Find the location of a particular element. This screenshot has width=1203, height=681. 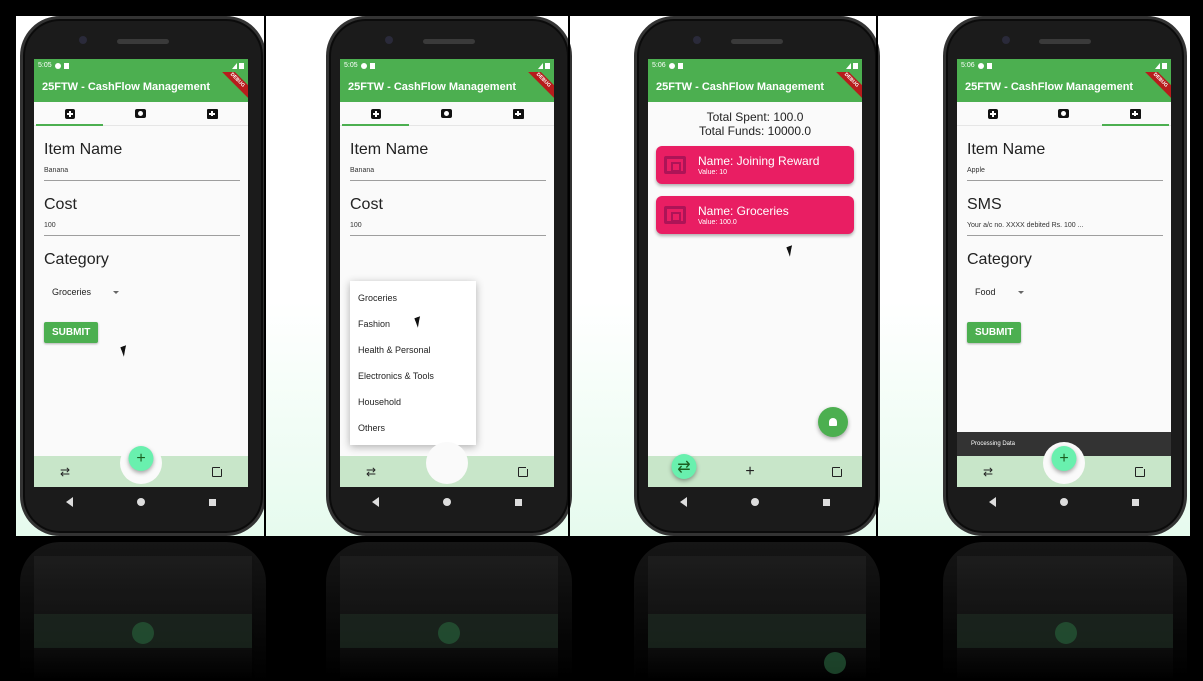

transaction-value: Value: 100.0 is located at coordinates (717, 222).